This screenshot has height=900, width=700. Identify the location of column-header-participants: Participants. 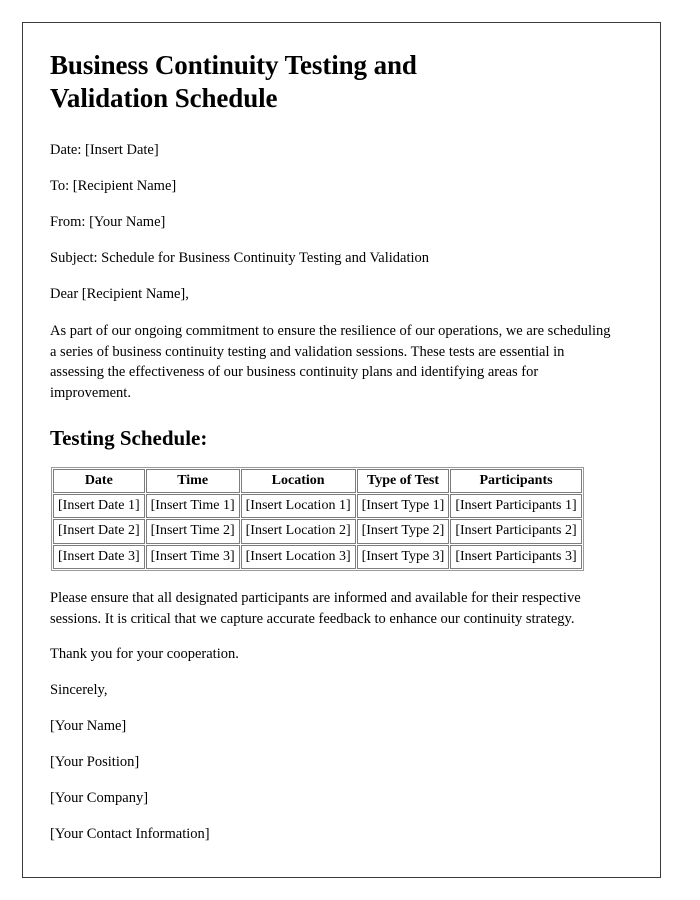
(516, 480).